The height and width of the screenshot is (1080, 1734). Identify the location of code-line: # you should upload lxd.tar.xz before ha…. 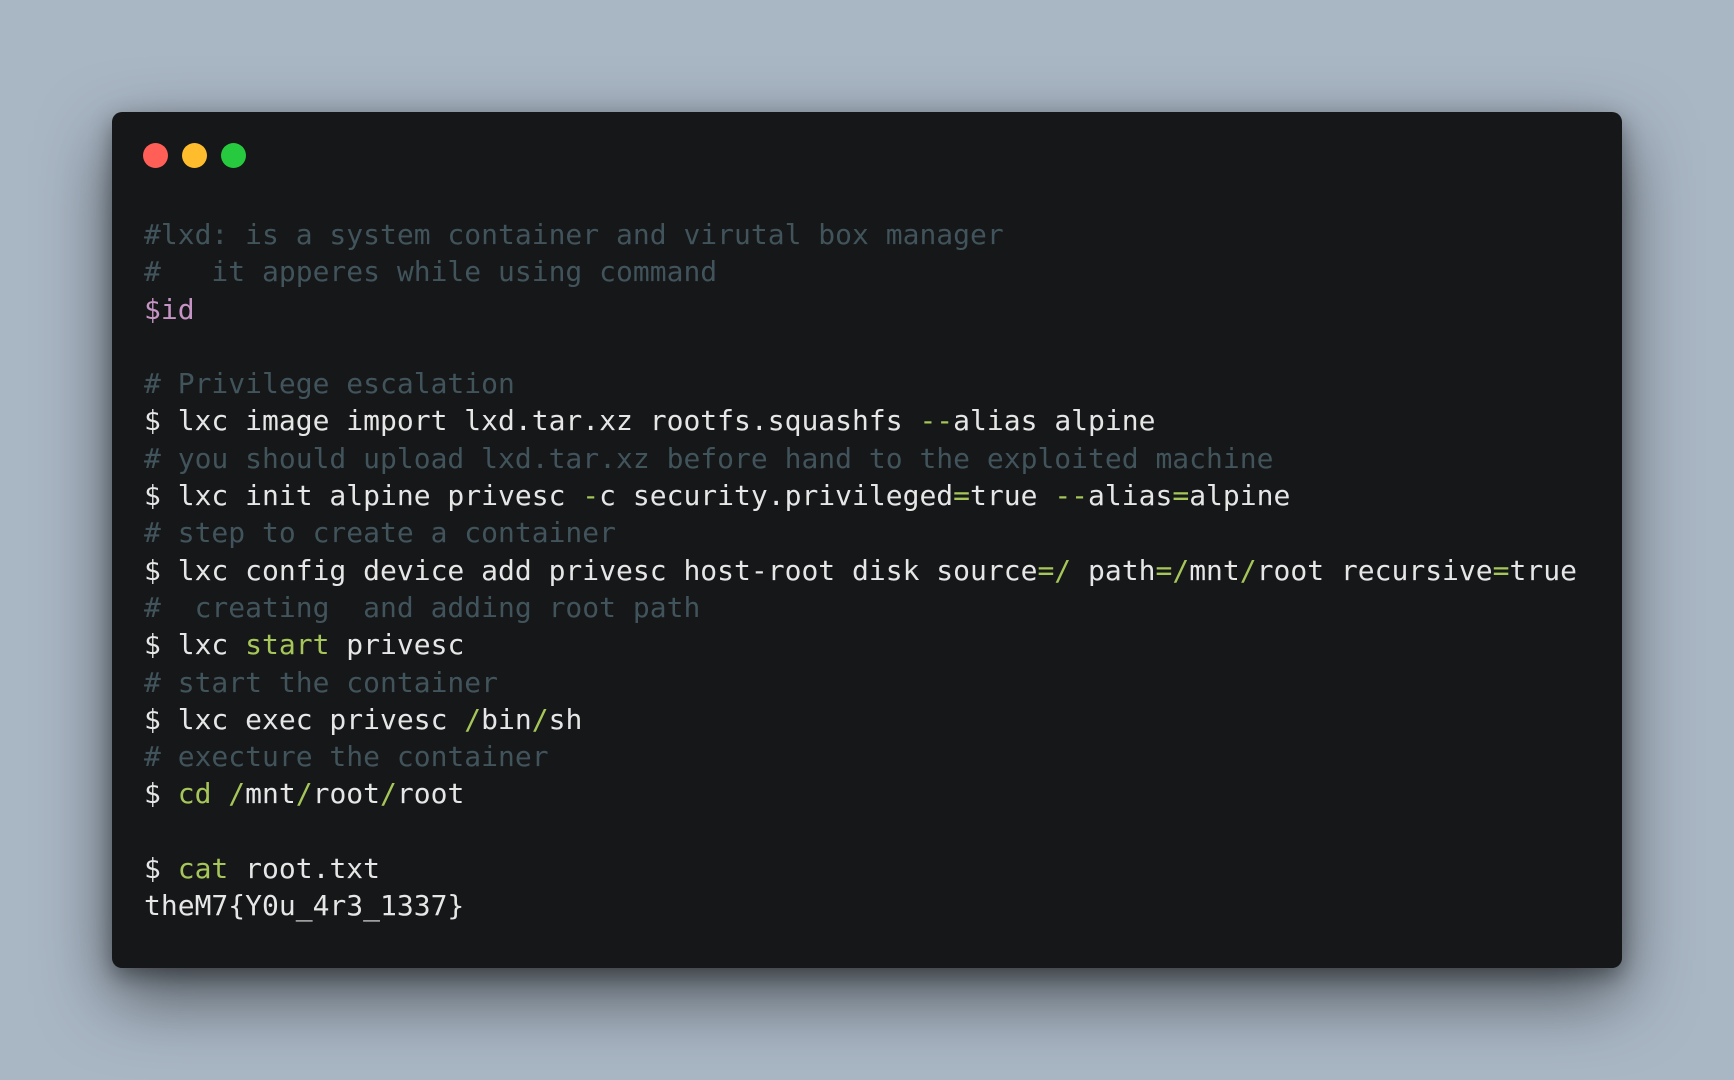
(860, 458).